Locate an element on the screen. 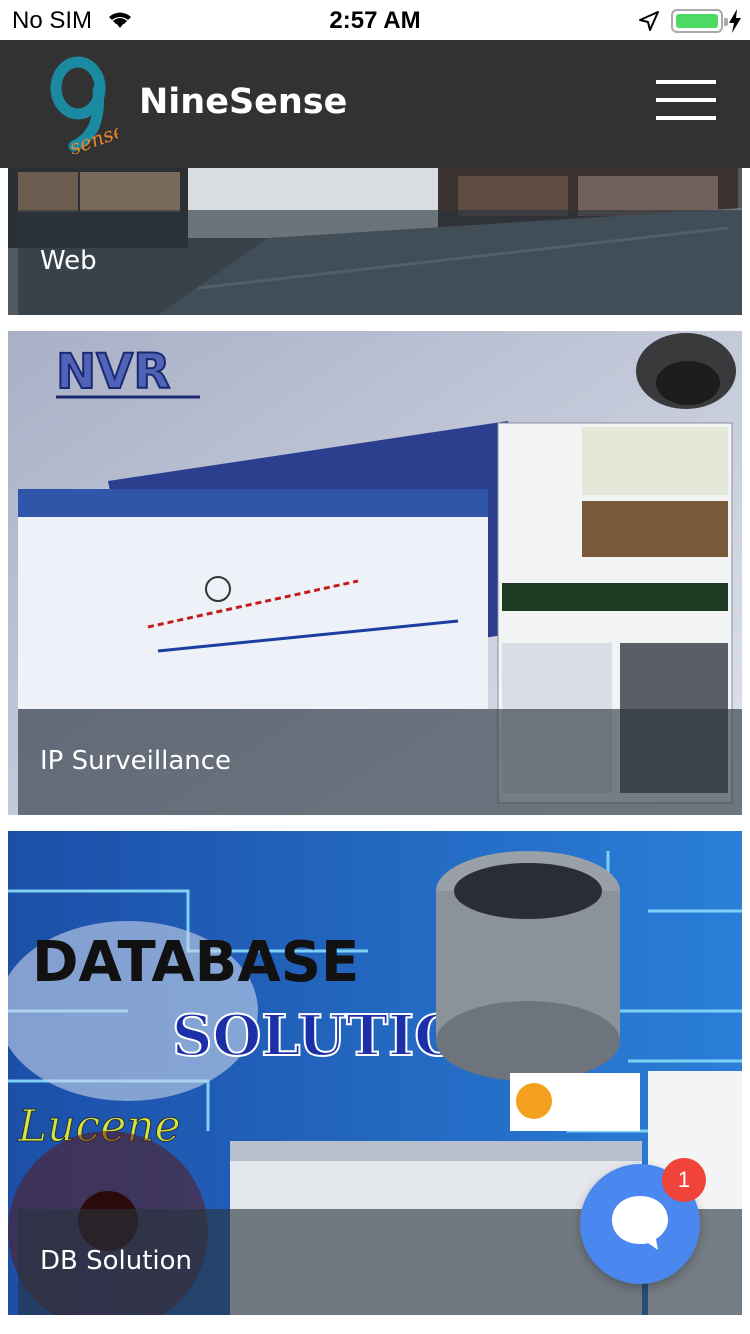  app-header: sense NineSense is located at coordinates (375, 104).